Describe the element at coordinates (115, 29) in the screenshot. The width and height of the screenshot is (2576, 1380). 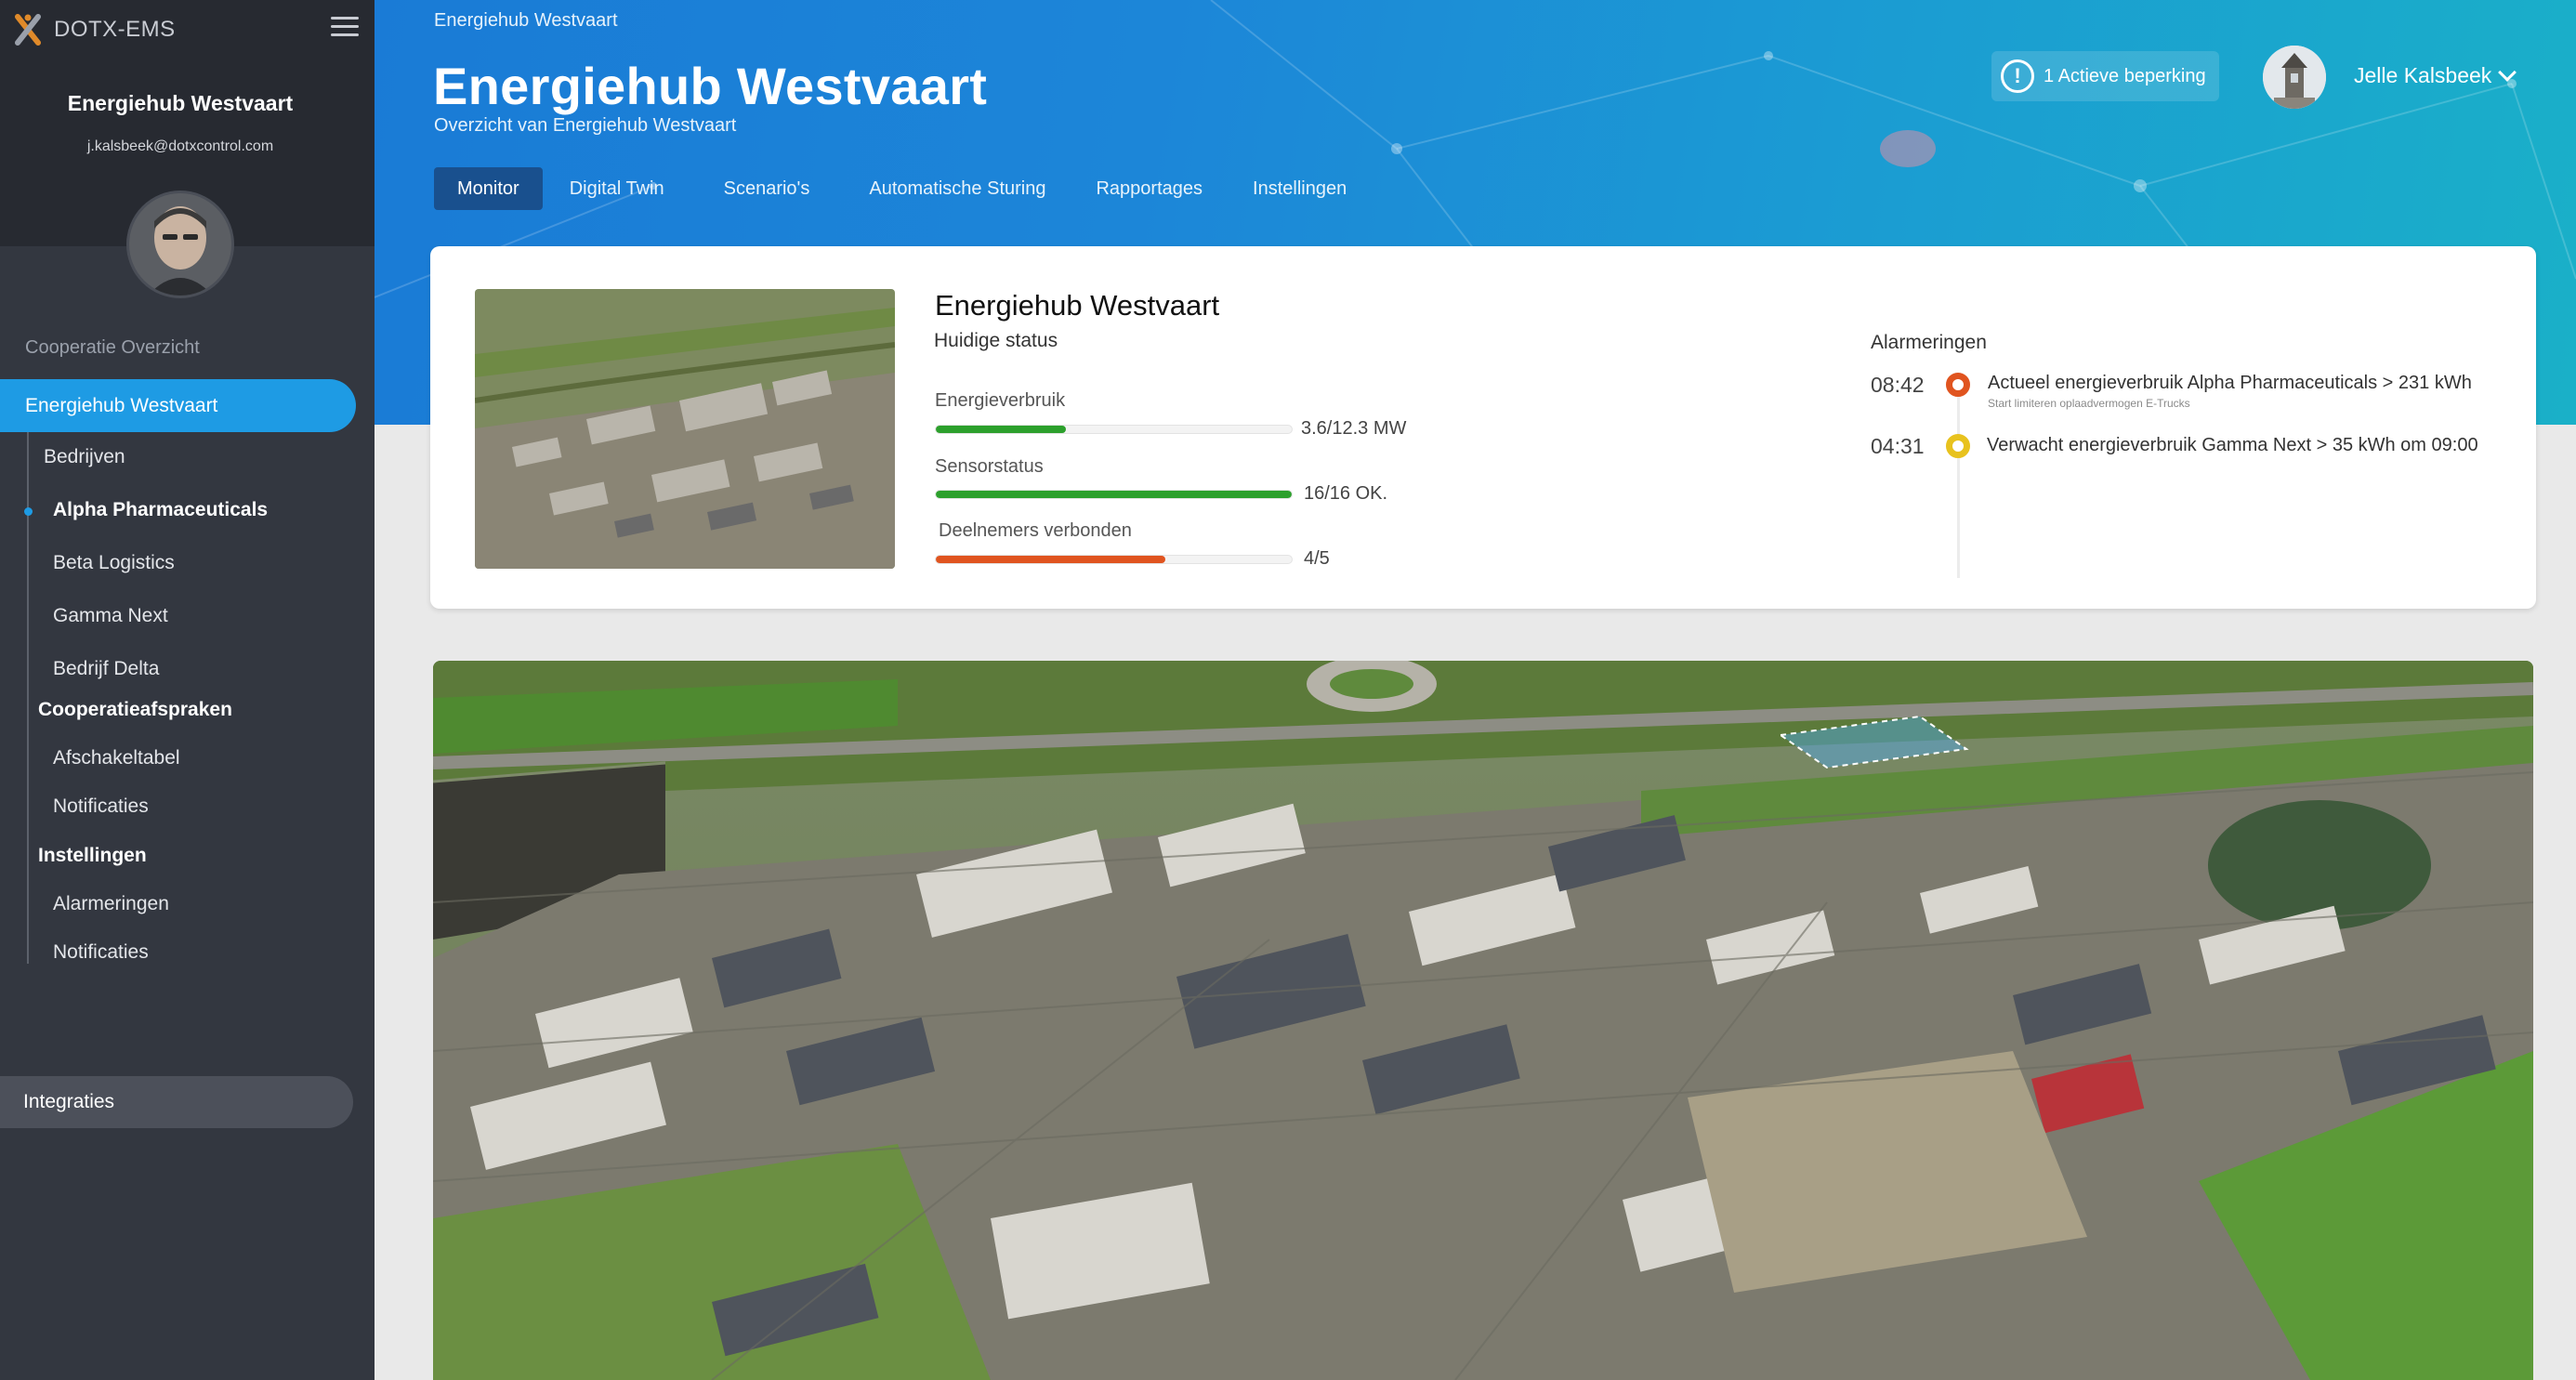
I see `brand-name: DOTX-EMS` at that location.